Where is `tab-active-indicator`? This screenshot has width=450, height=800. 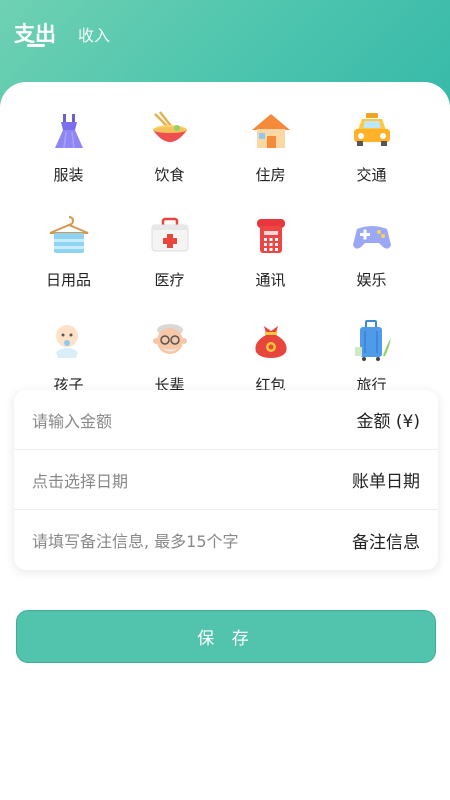 tab-active-indicator is located at coordinates (36, 45).